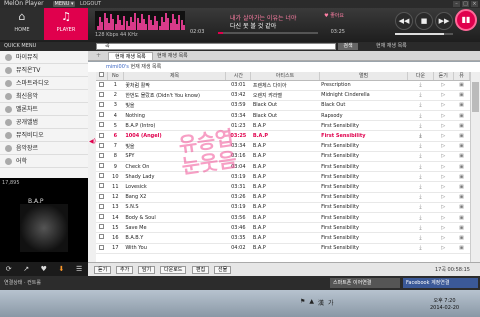 Image resolution: width=480 pixels, height=317 pixels. Describe the element at coordinates (44, 109) in the screenshot. I see `sidebar-item: 멜론차트` at that location.